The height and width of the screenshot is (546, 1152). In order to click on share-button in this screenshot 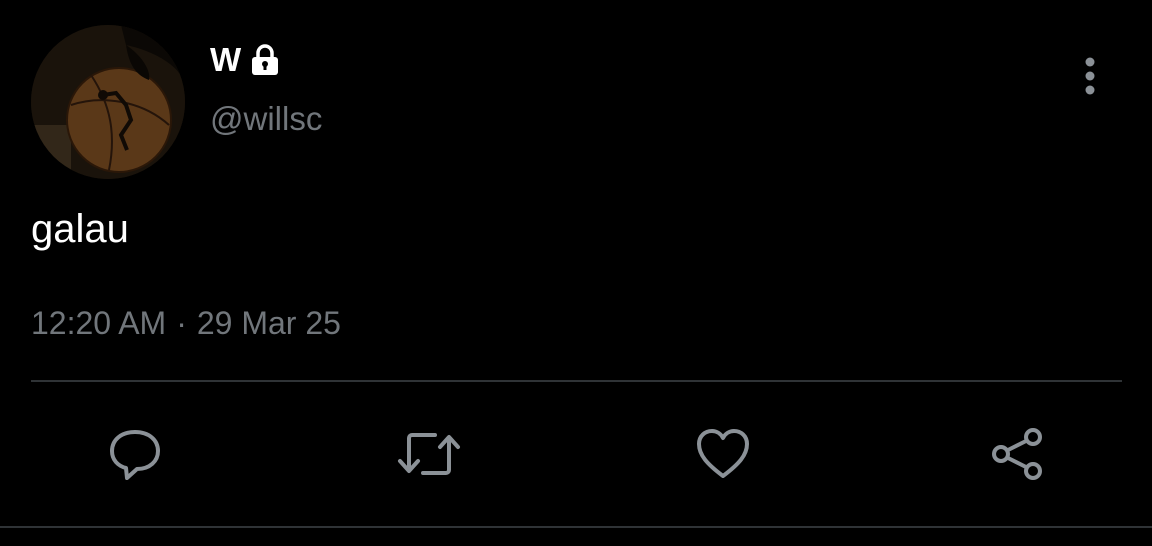, I will do `click(1017, 454)`.